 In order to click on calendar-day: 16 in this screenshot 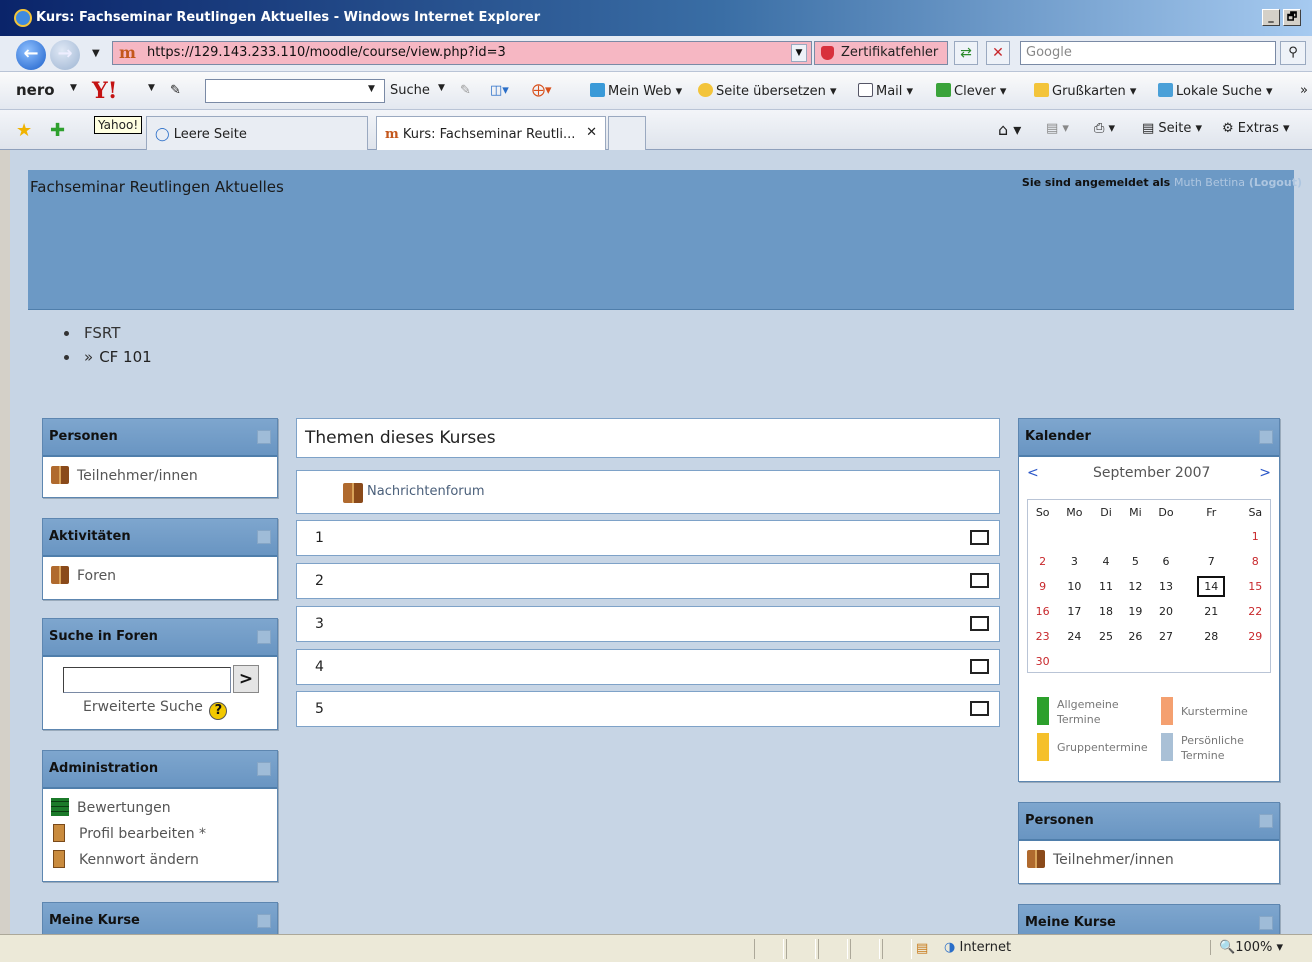, I will do `click(1042, 611)`.